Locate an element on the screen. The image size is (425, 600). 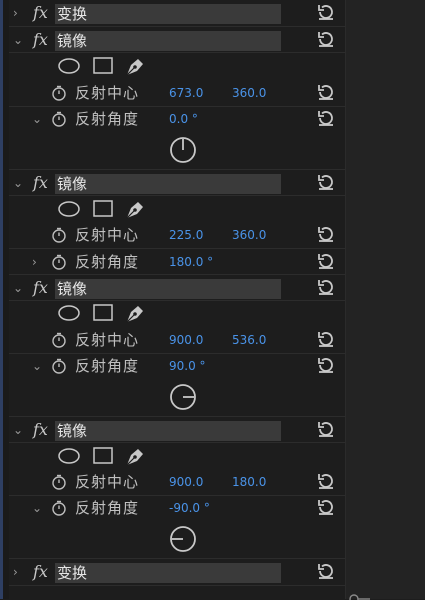
center-x-value: 673.0 is located at coordinates (186, 93).